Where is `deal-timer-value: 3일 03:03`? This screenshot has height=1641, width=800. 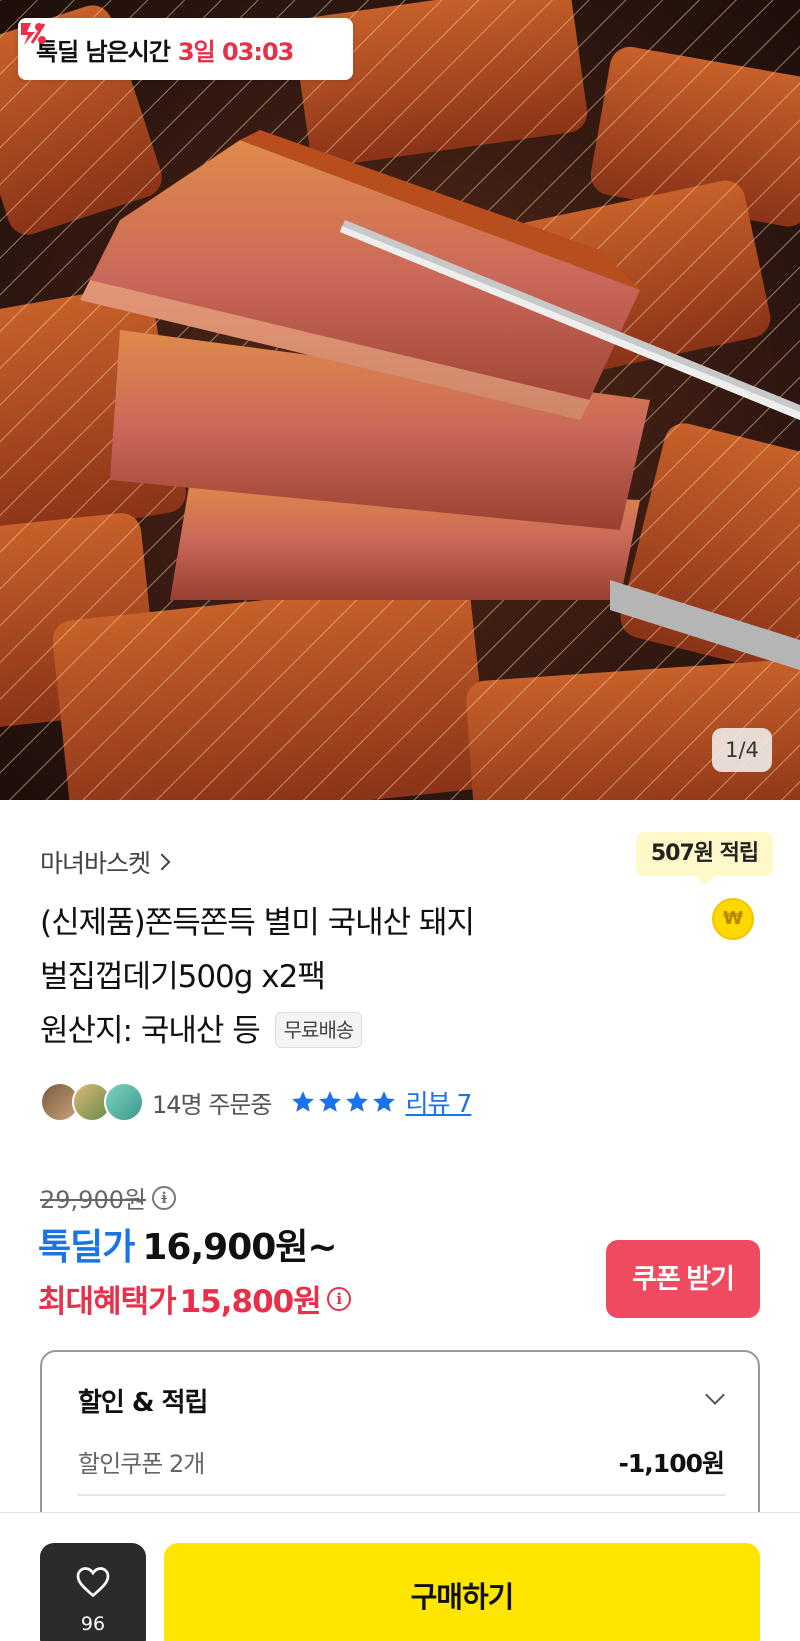
deal-timer-value: 3일 03:03 is located at coordinates (236, 51).